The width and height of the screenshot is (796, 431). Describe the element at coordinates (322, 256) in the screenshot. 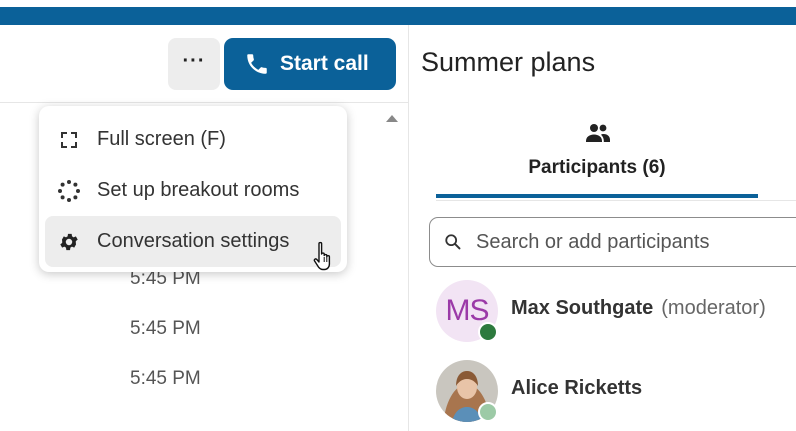

I see `hand-cursor-icon` at that location.